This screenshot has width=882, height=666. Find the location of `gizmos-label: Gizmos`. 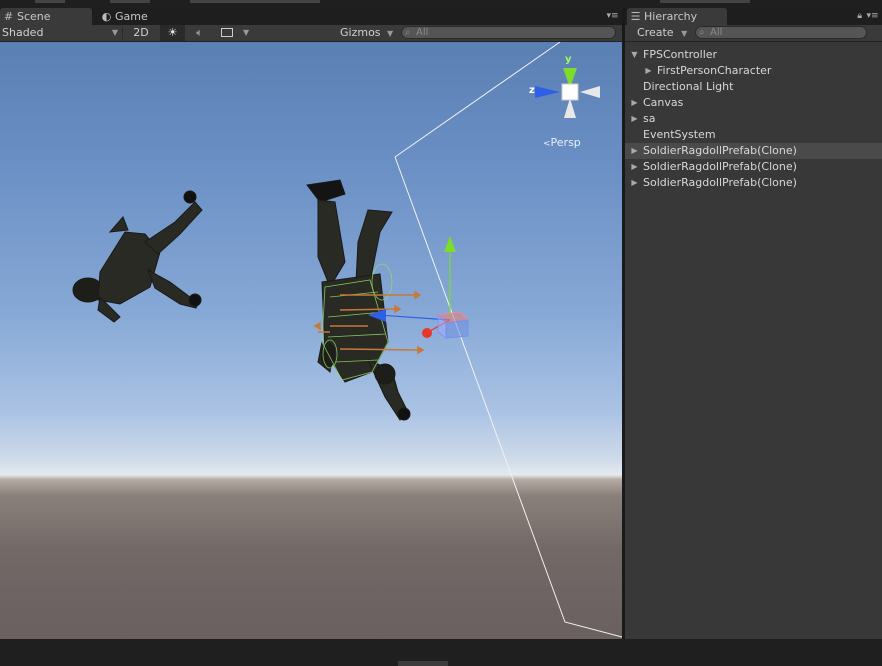

gizmos-label: Gizmos is located at coordinates (360, 32).